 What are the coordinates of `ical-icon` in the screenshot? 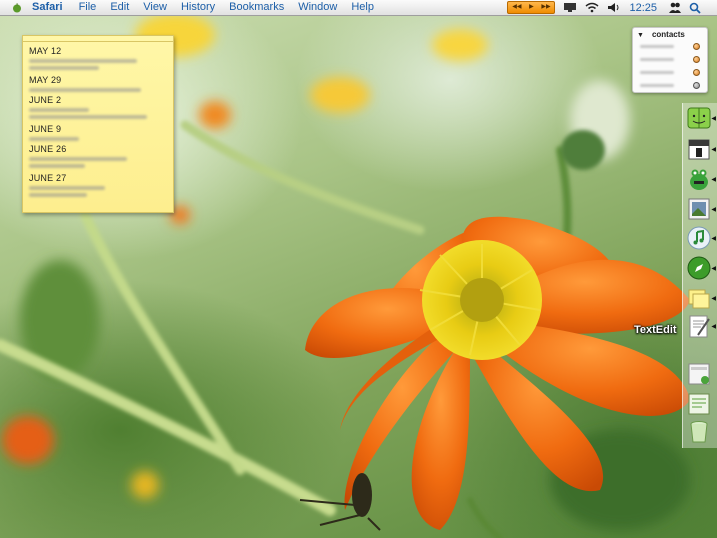 It's located at (699, 149).